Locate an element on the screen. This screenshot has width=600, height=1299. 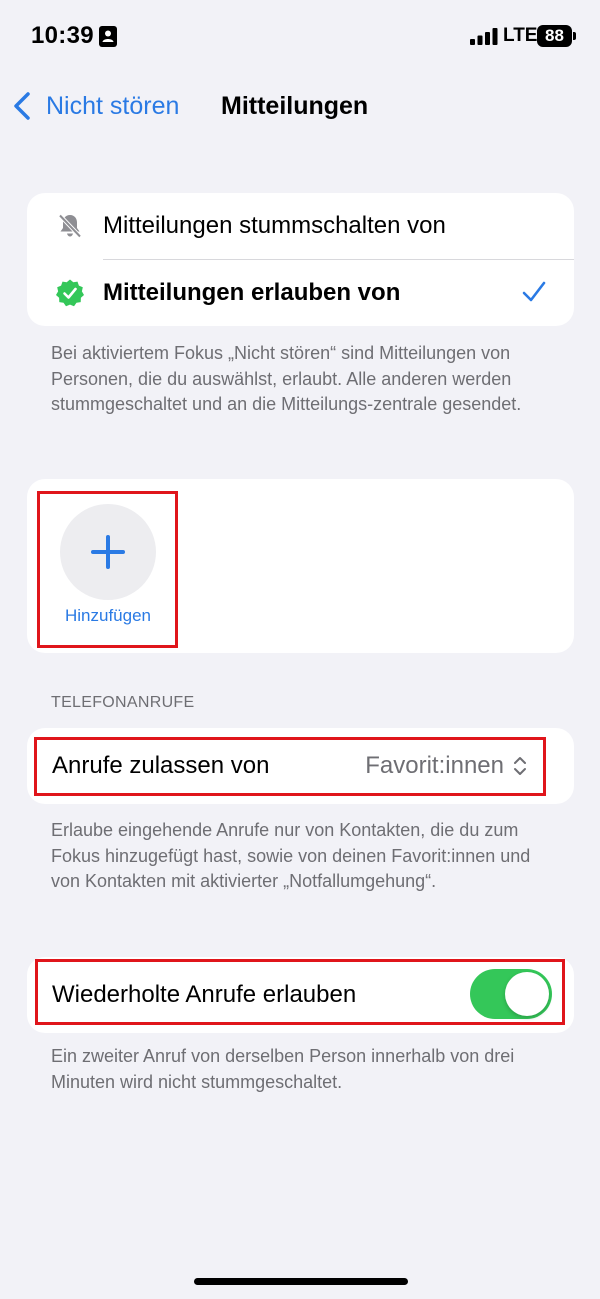
plus-icon is located at coordinates (108, 552).